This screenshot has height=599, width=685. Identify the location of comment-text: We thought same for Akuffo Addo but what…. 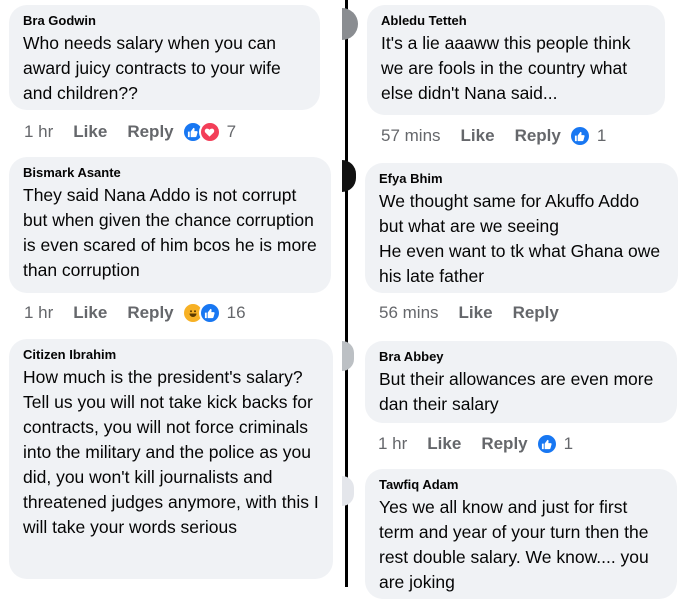
(520, 238).